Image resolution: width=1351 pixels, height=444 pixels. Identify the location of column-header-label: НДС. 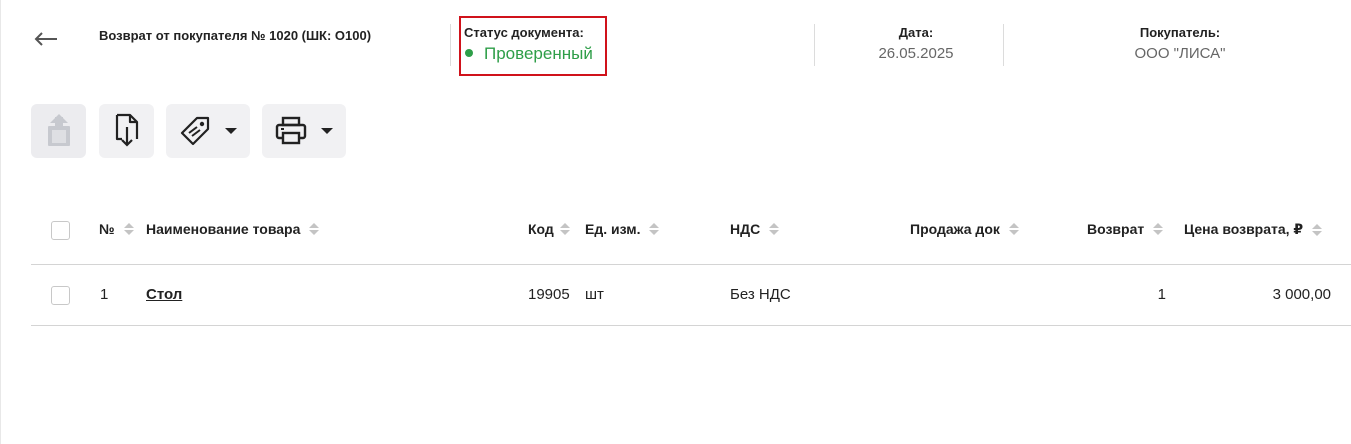
(745, 229).